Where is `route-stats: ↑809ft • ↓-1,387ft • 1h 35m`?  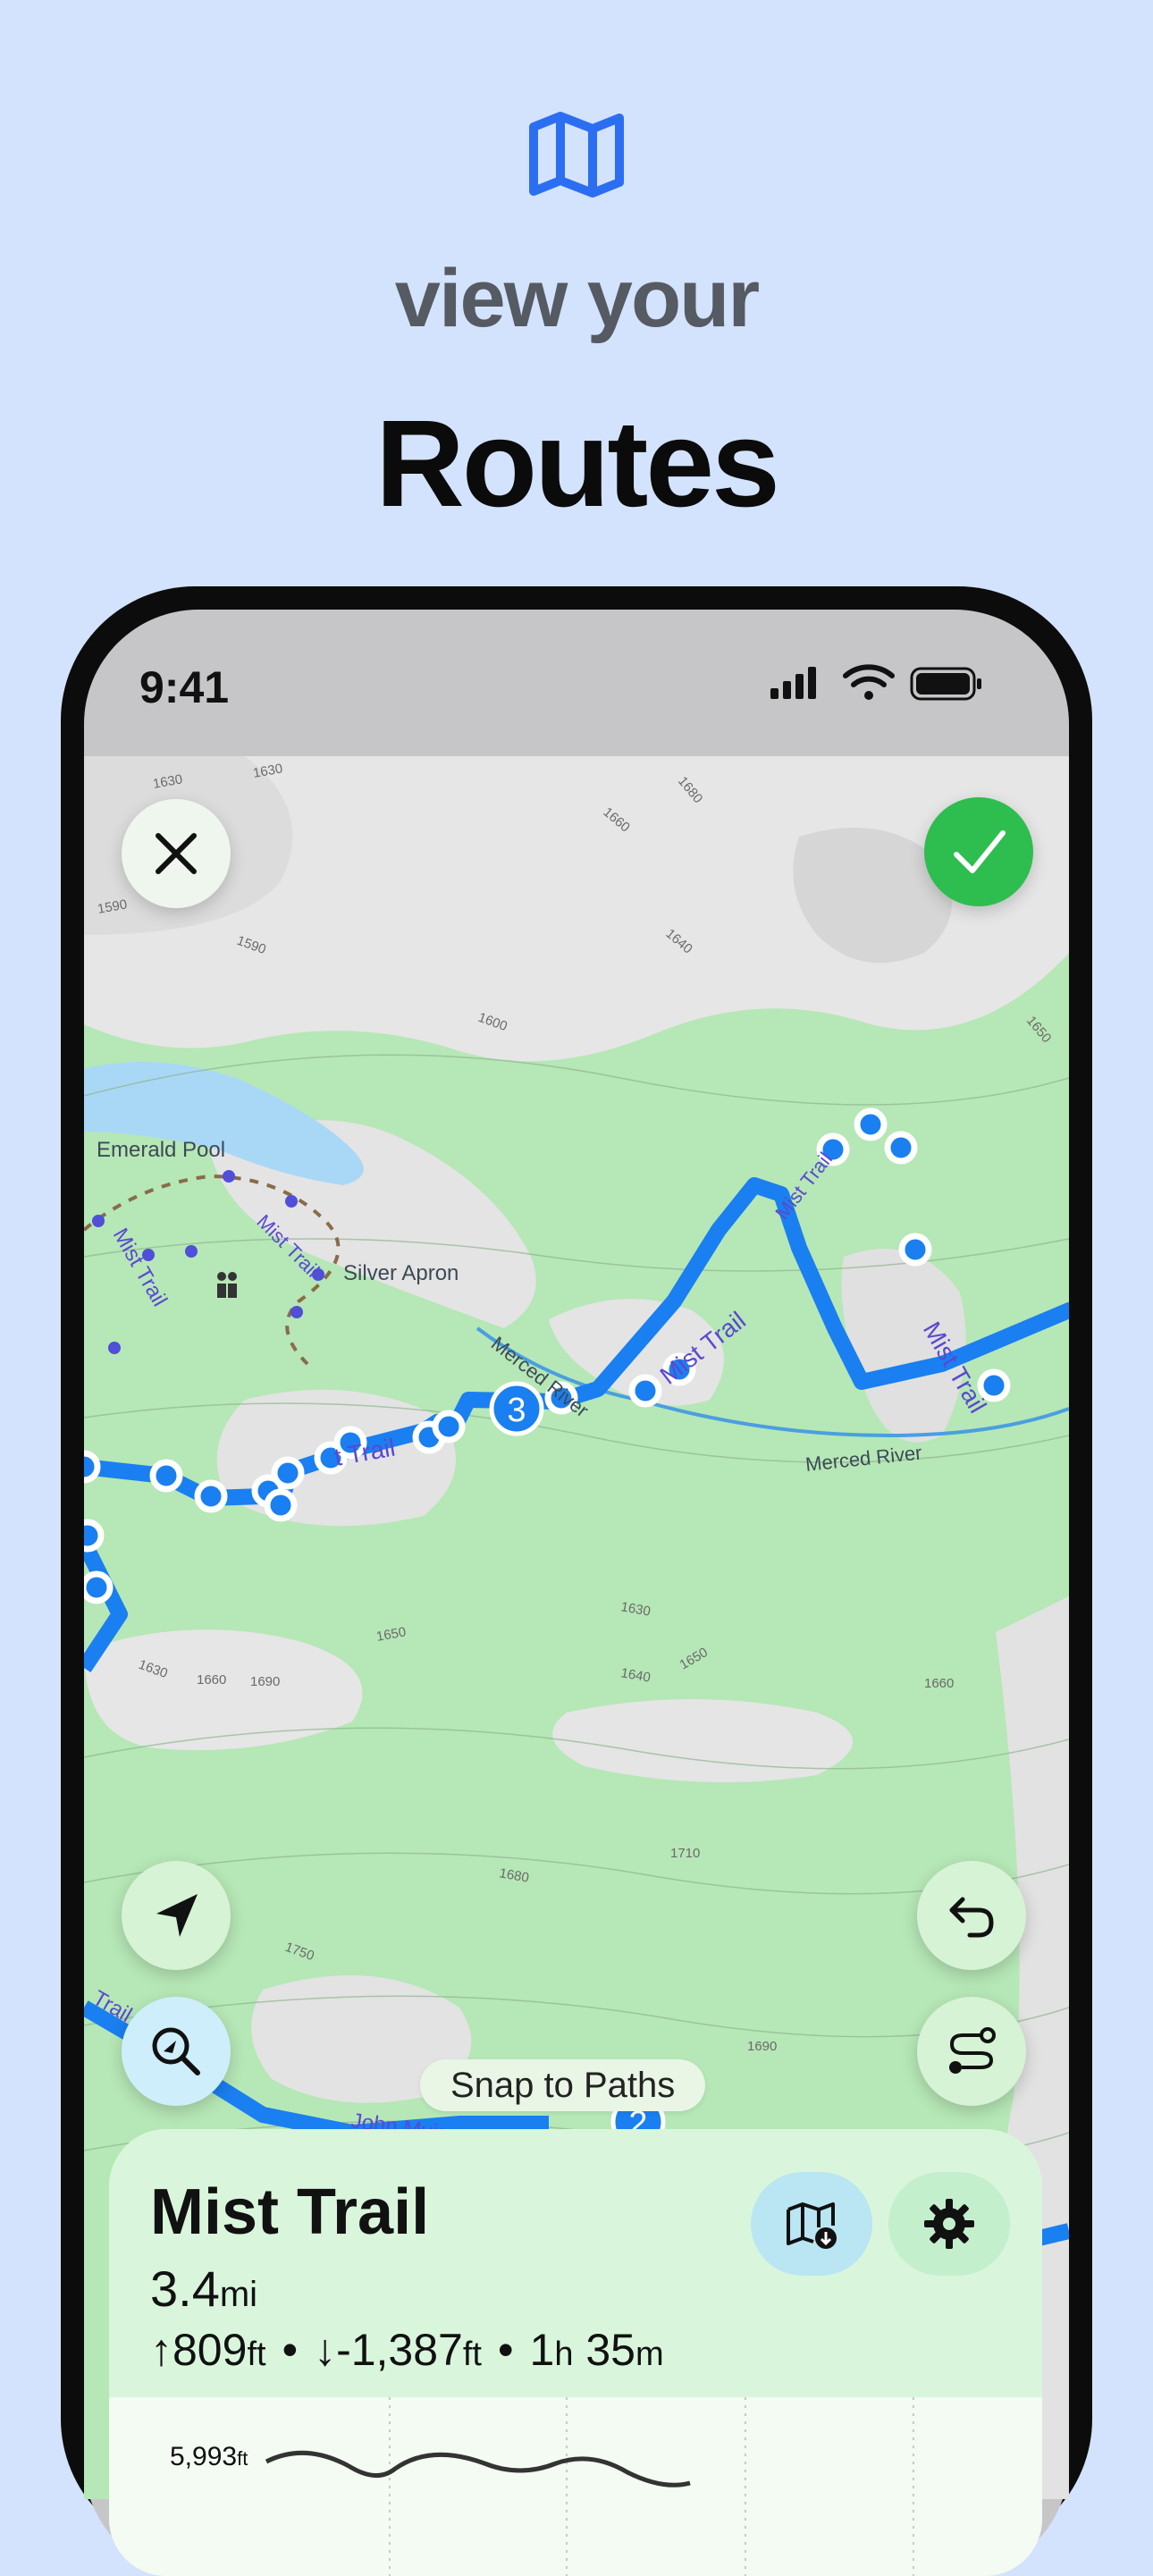
route-stats: ↑809ft • ↓-1,387ft • 1h 35m is located at coordinates (407, 2350).